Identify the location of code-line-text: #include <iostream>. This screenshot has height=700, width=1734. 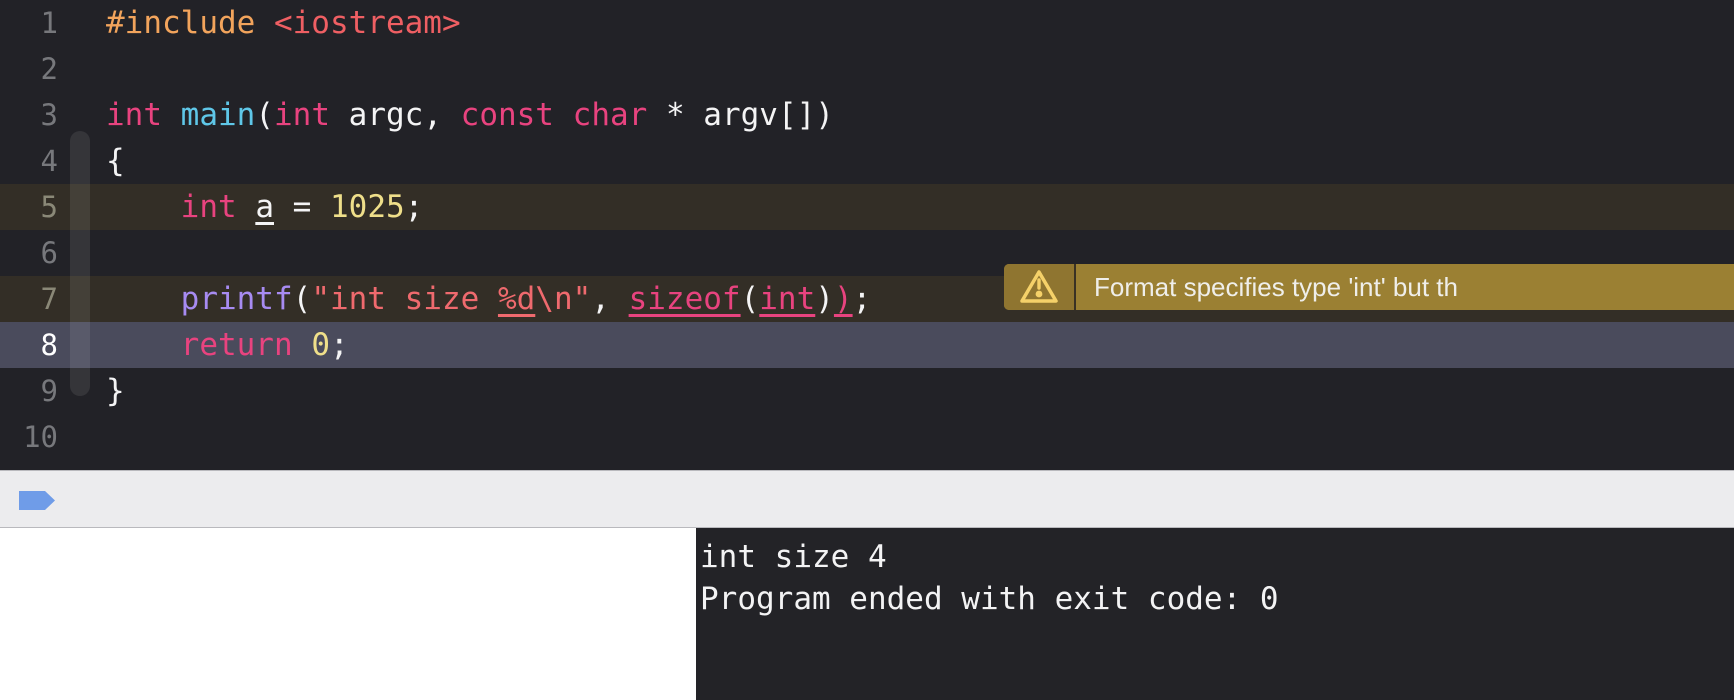
(283, 23).